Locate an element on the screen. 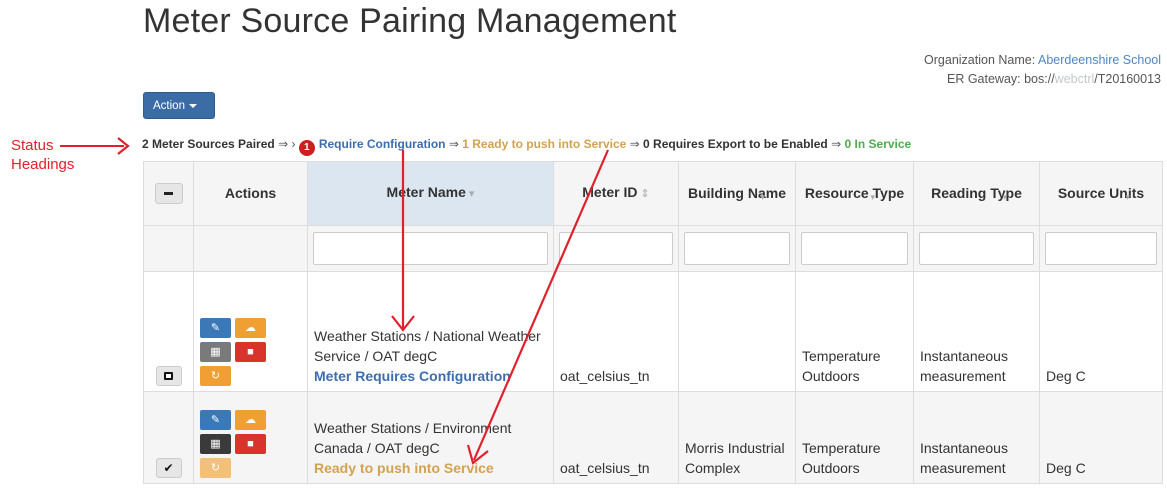  source-units-header-label: Source Units is located at coordinates (1101, 193).